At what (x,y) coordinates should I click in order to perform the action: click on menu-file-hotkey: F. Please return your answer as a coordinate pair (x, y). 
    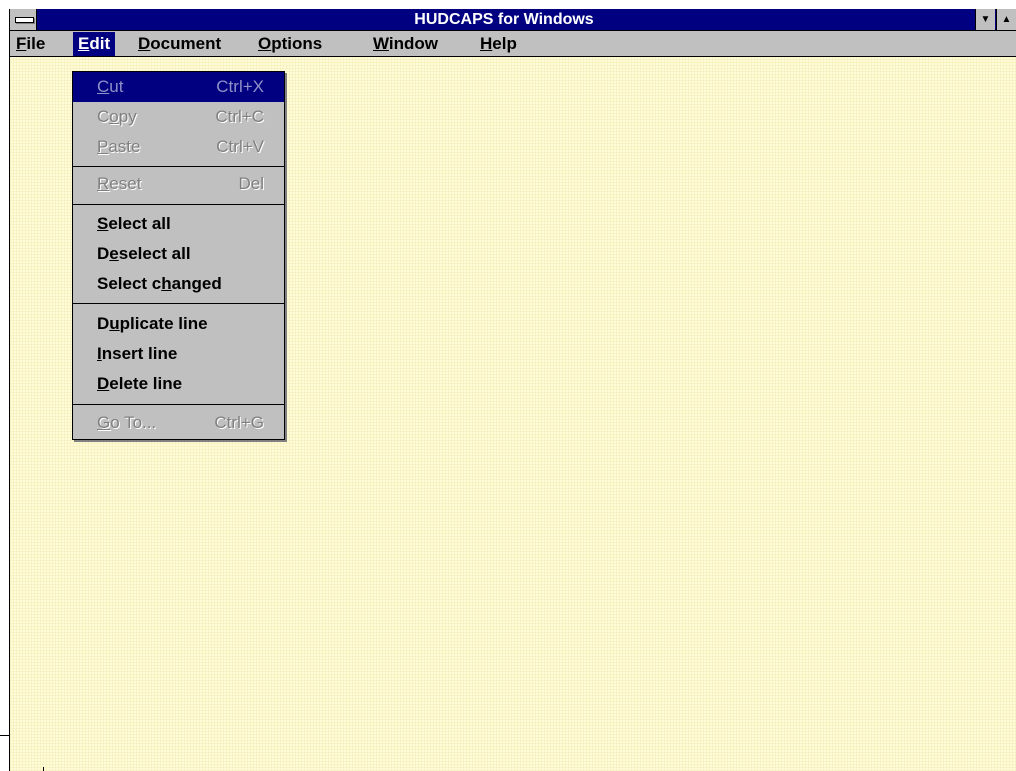
    Looking at the image, I should click on (21, 43).